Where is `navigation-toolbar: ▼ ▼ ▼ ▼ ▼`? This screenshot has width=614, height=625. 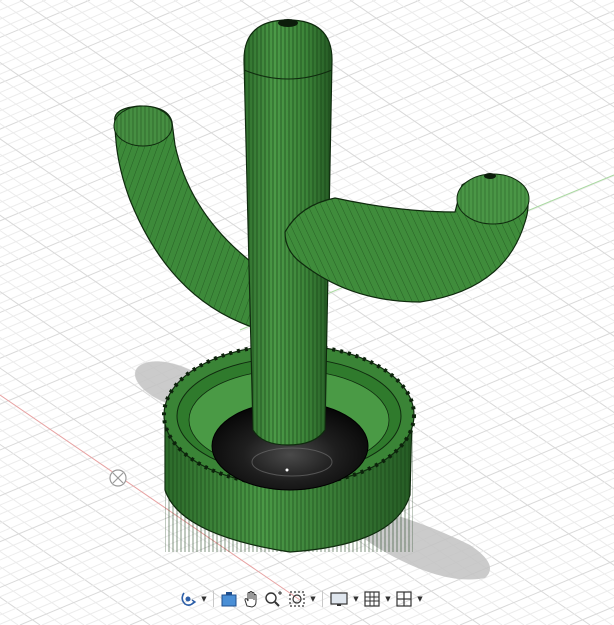 navigation-toolbar: ▼ ▼ ▼ ▼ ▼ is located at coordinates (301, 599).